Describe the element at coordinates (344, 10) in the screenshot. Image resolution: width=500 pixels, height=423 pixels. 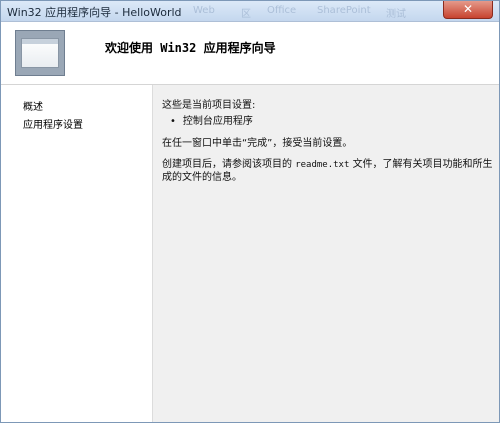
I see `background-tab-sharepoint: SharePoint` at that location.